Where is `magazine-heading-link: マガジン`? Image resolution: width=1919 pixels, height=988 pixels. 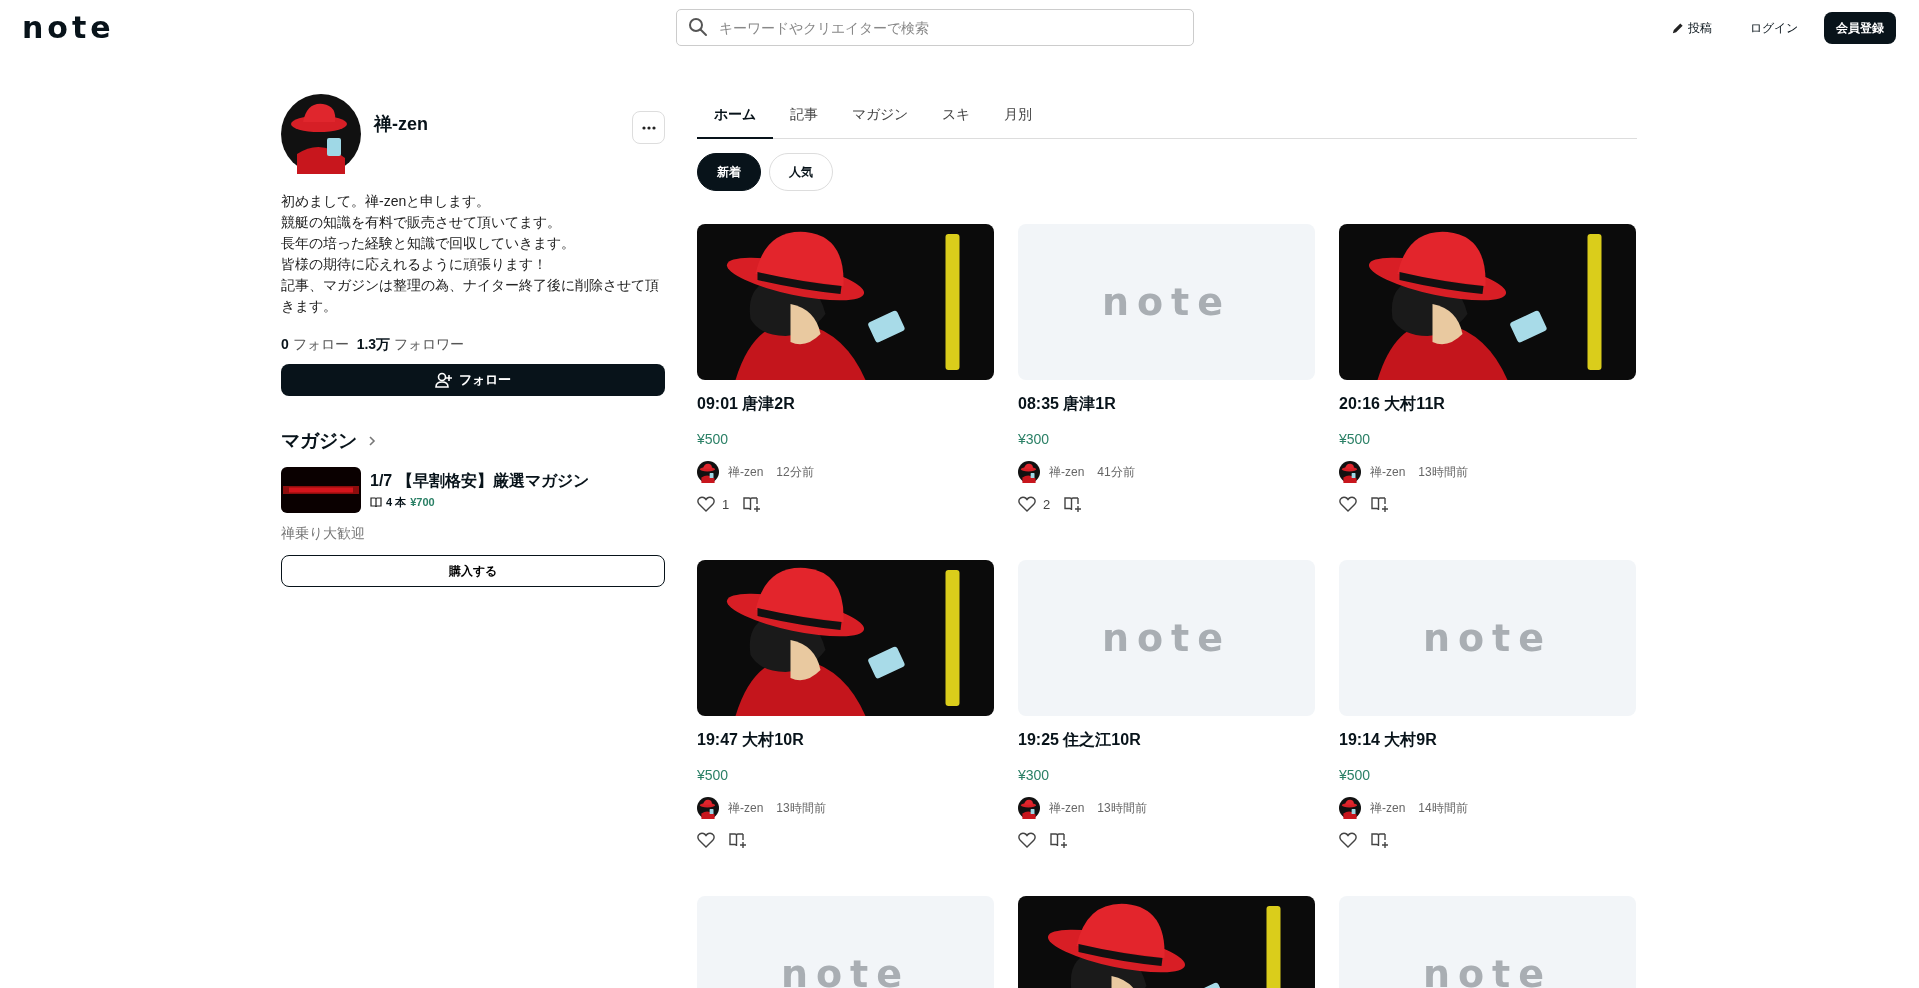
magazine-heading-link: マガジン is located at coordinates (329, 441).